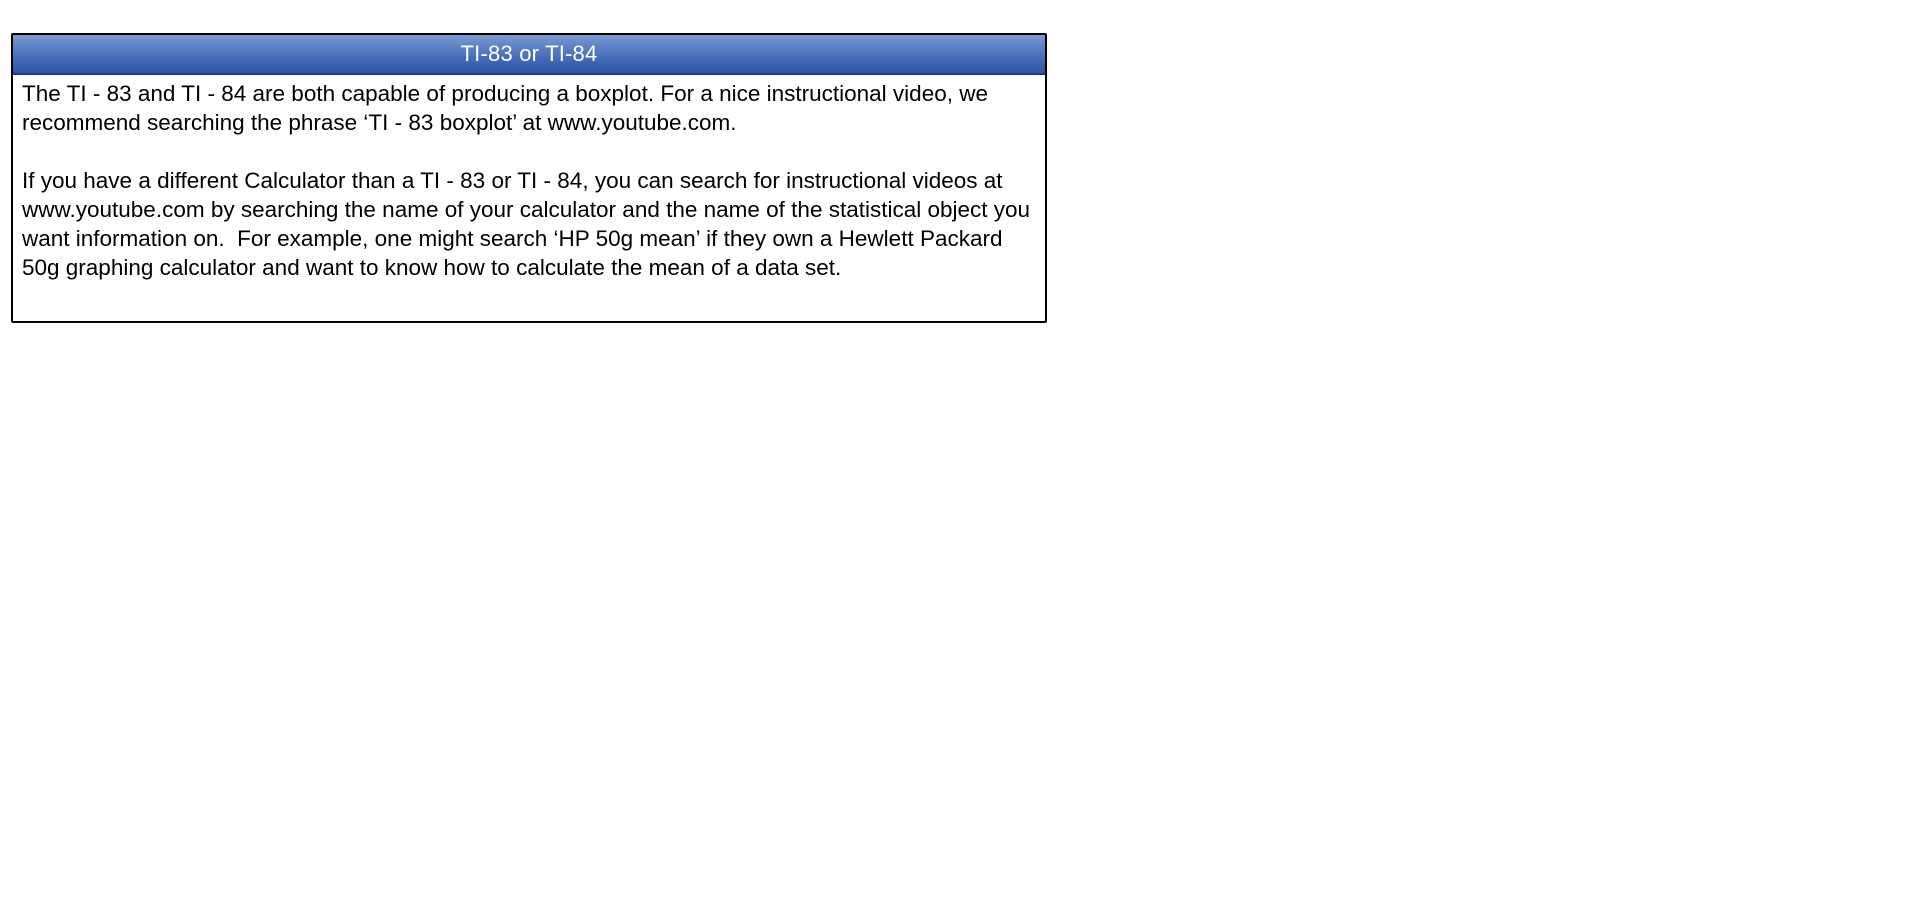 The width and height of the screenshot is (1914, 903). I want to click on box-title: TI-83 or TI-84, so click(529, 55).